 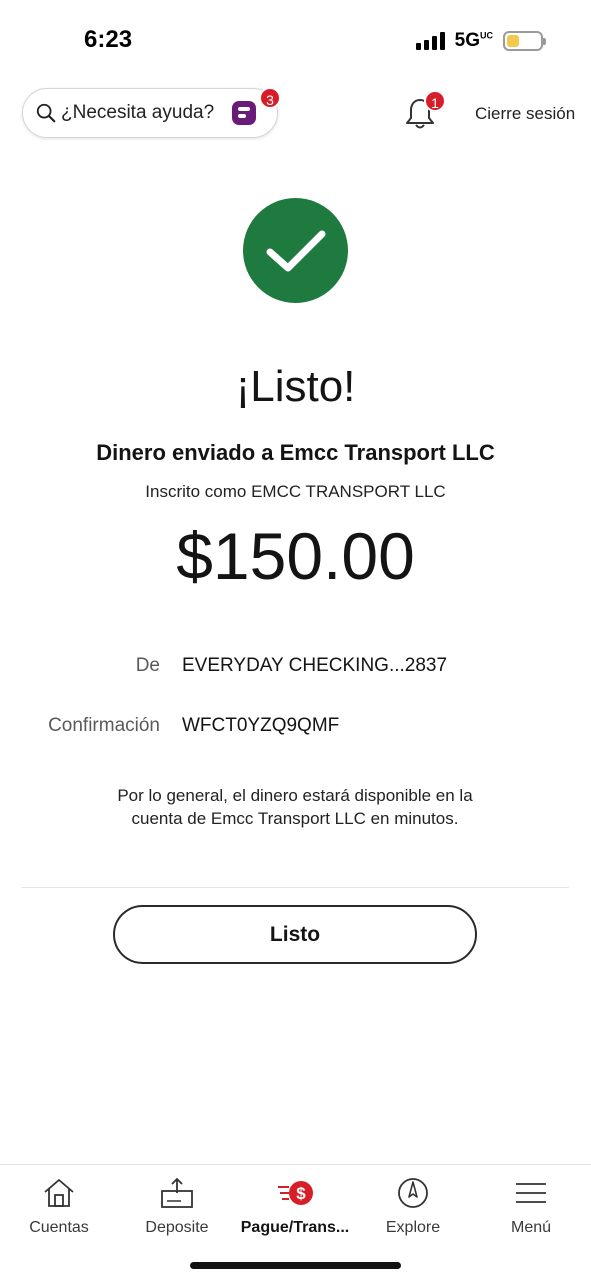 I want to click on logout-link: Cierre sesión, so click(x=525, y=114).